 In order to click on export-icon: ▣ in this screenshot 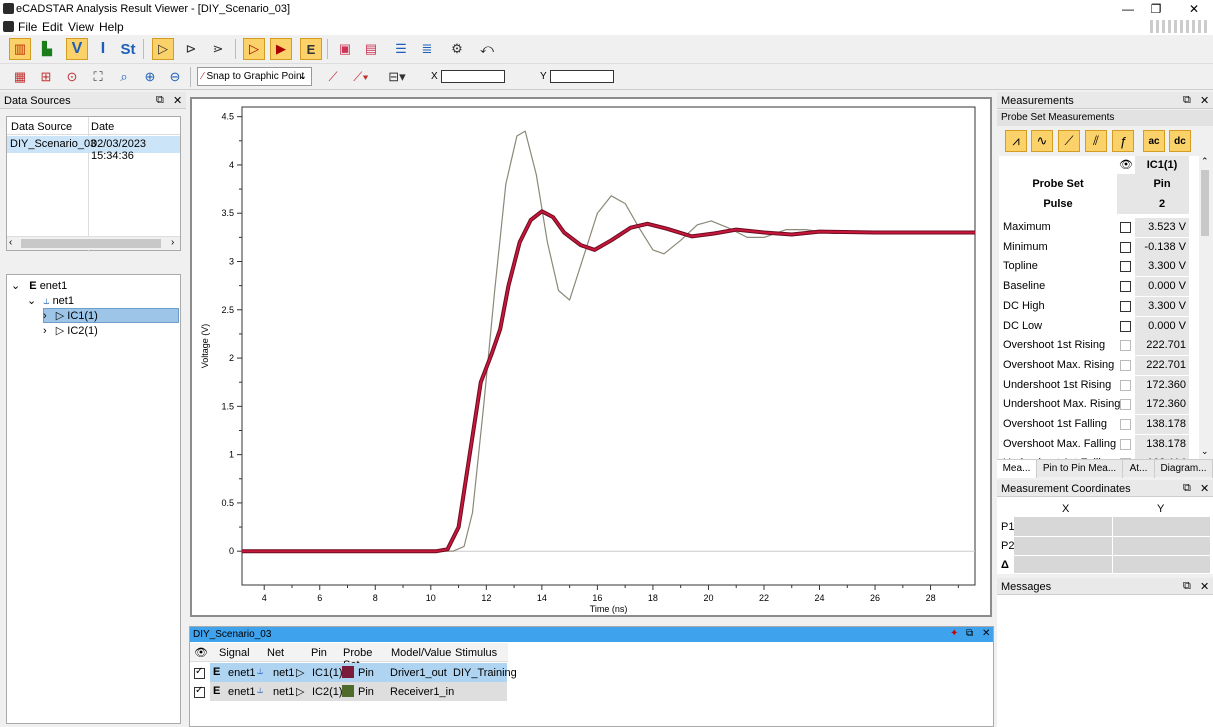, I will do `click(345, 49)`.